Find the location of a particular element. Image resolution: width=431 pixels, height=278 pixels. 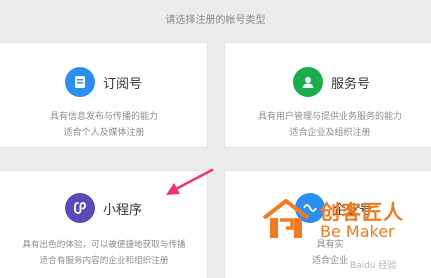

maker-logo-icon is located at coordinates (286, 218).